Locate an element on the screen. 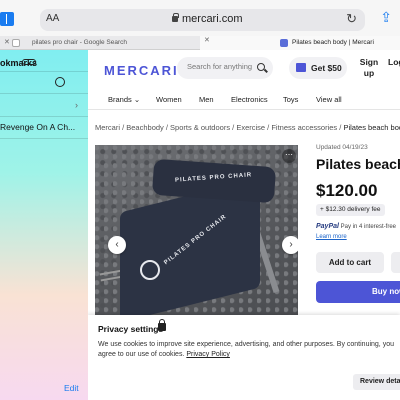  browser-toolbar: AA mercari.com ↻ ⇪ is located at coordinates (200, 18).